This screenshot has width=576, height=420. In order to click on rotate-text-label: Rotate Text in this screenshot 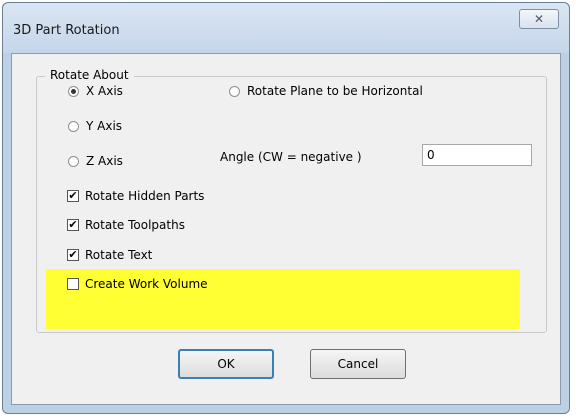, I will do `click(119, 255)`.